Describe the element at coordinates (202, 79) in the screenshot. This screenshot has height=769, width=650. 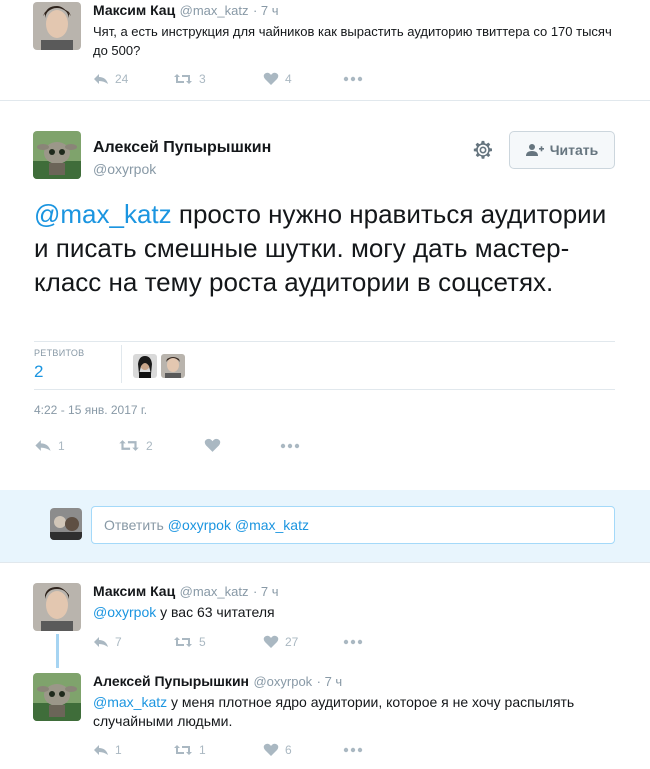
I see `retweet-count: 3` at that location.